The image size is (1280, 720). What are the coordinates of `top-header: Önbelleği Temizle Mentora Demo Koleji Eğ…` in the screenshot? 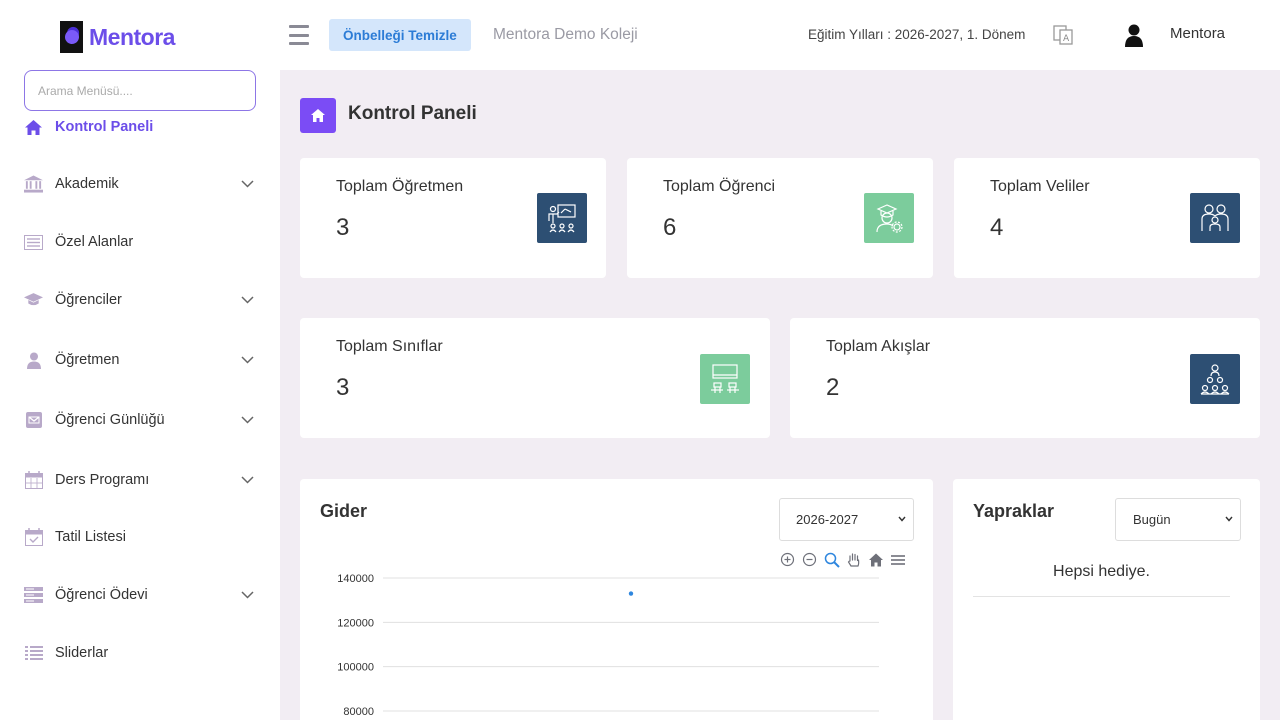 It's located at (780, 35).